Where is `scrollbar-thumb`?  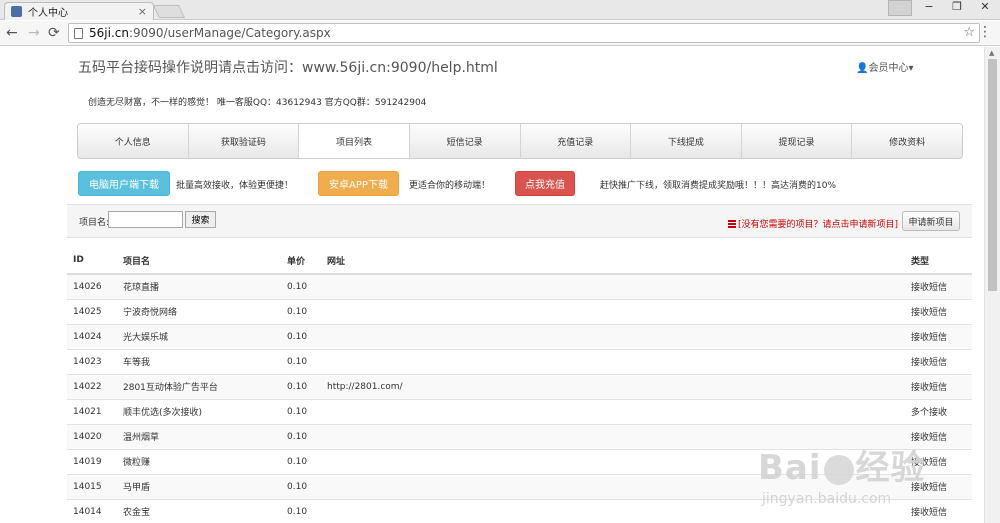 scrollbar-thumb is located at coordinates (992, 175).